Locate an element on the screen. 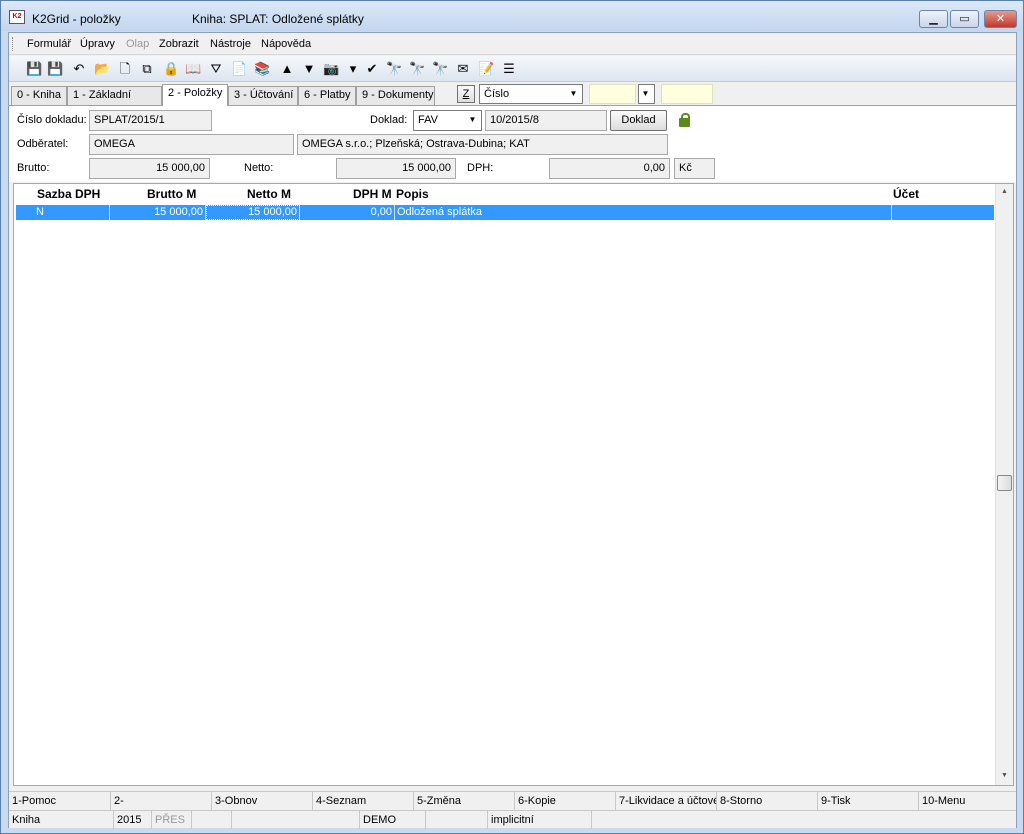 The image size is (1024, 834). netto-field: 15 000,00 is located at coordinates (396, 168).